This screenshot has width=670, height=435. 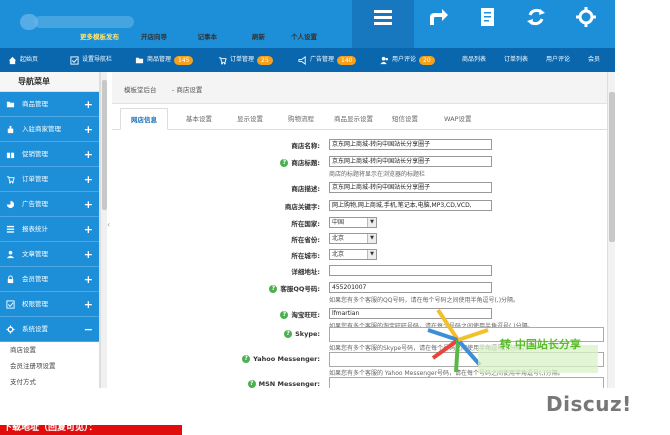 What do you see at coordinates (245, 60) in the screenshot?
I see `nav-orders: 订单管理 25` at bounding box center [245, 60].